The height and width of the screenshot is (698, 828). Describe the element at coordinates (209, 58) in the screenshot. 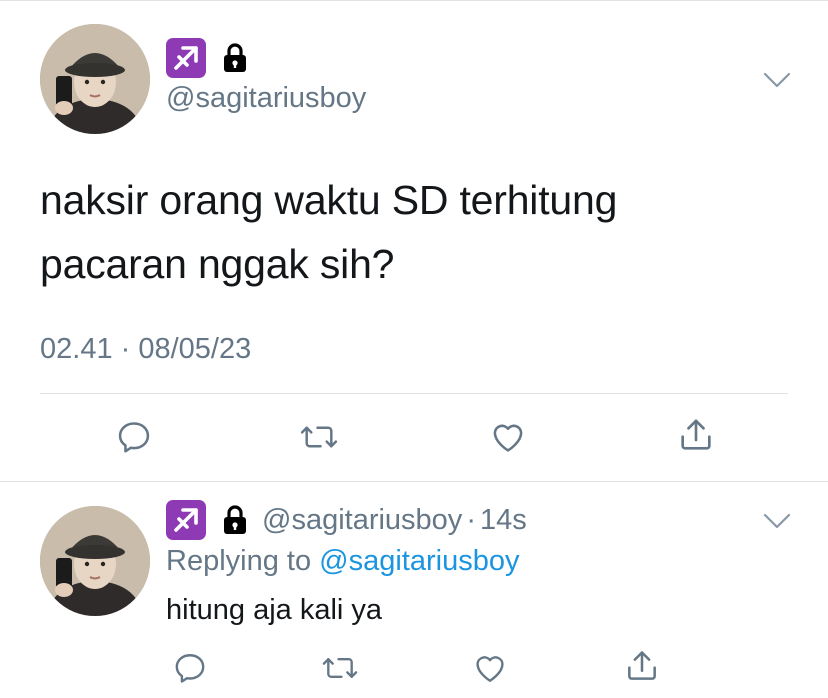

I see `author-name-row` at that location.